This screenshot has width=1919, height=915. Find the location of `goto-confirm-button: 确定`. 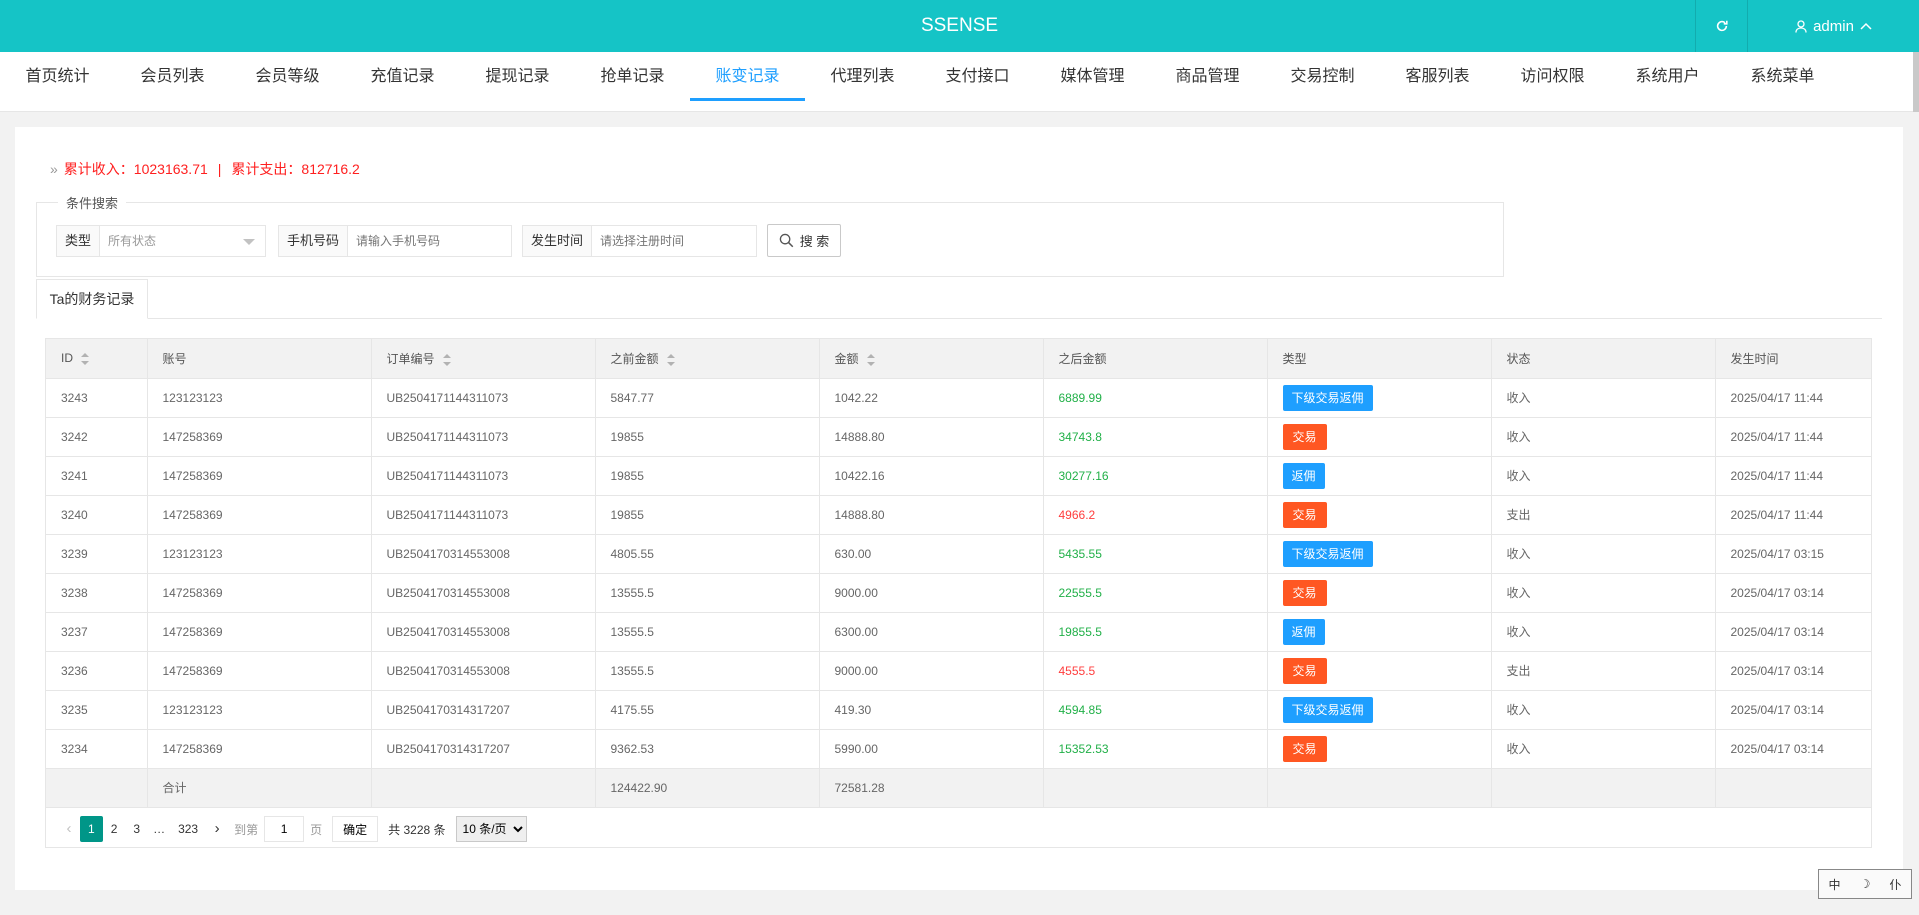

goto-confirm-button: 确定 is located at coordinates (355, 829).